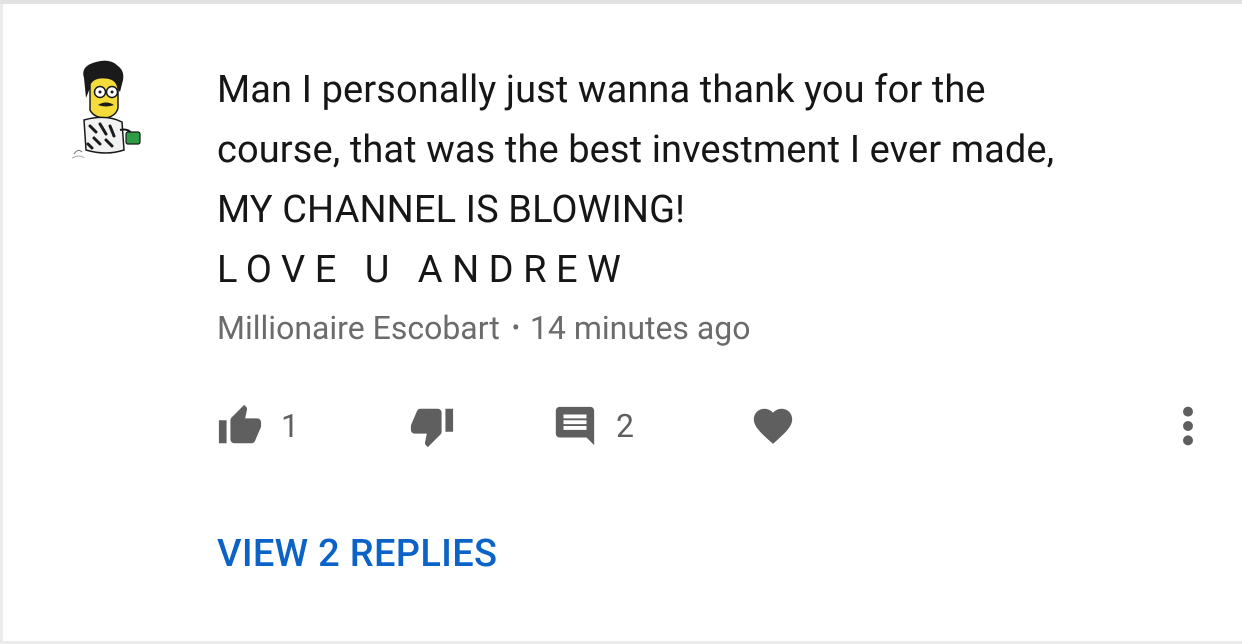 Image resolution: width=1242 pixels, height=644 pixels. Describe the element at coordinates (106, 109) in the screenshot. I see `avatar-image` at that location.